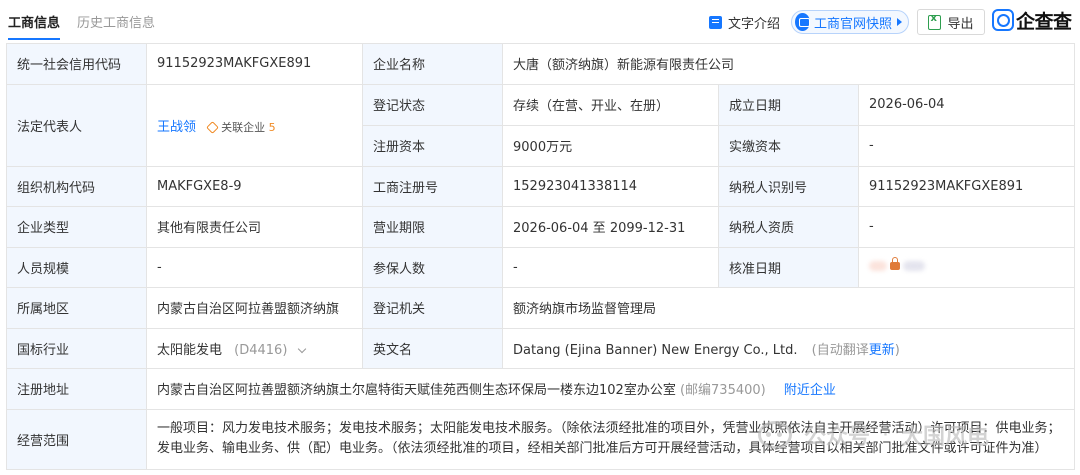 The height and width of the screenshot is (475, 1080). I want to click on staff-size-value: -, so click(254, 267).